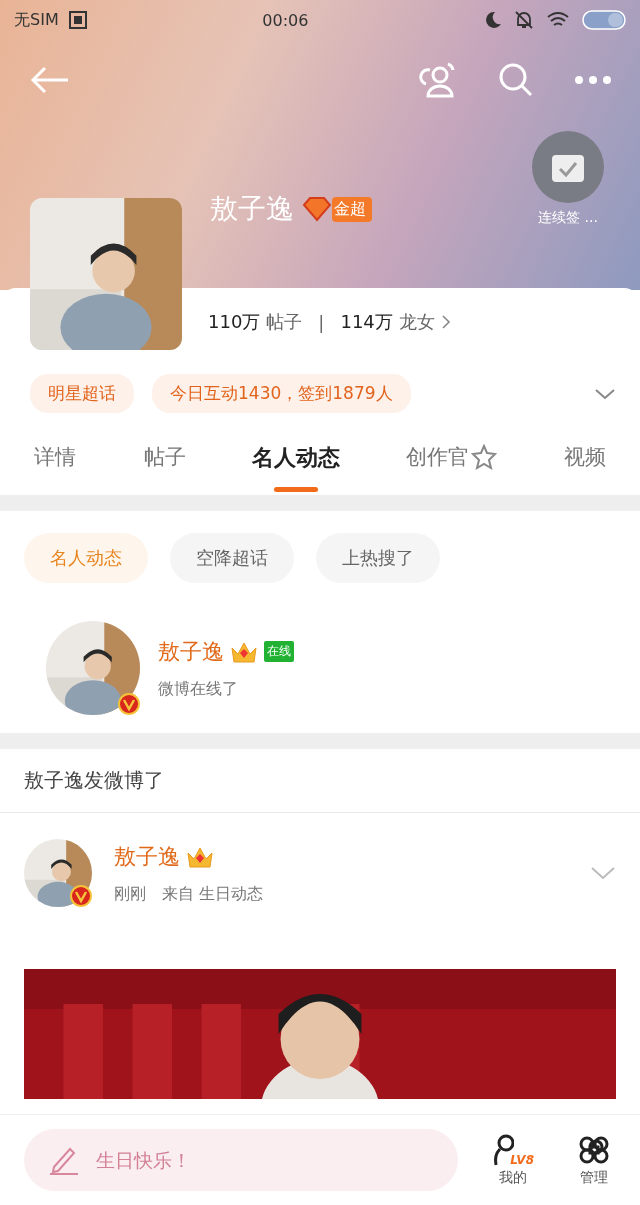 This screenshot has height=1205, width=640. What do you see at coordinates (198, 689) in the screenshot?
I see `status-text: 微博在线了` at bounding box center [198, 689].